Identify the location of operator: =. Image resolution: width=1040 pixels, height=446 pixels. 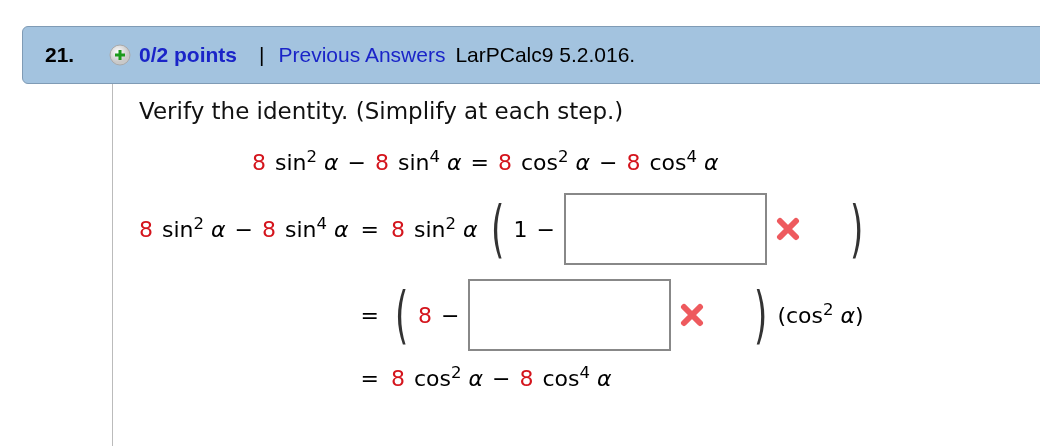
(479, 162).